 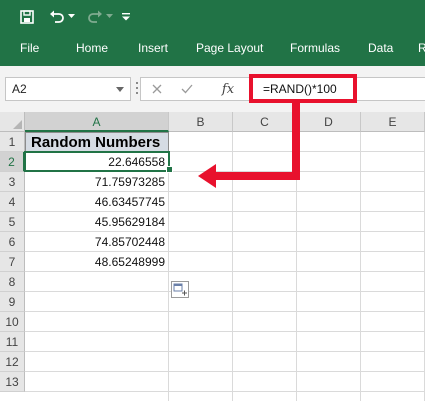 What do you see at coordinates (120, 89) in the screenshot?
I see `name-box-dropdown-icon` at bounding box center [120, 89].